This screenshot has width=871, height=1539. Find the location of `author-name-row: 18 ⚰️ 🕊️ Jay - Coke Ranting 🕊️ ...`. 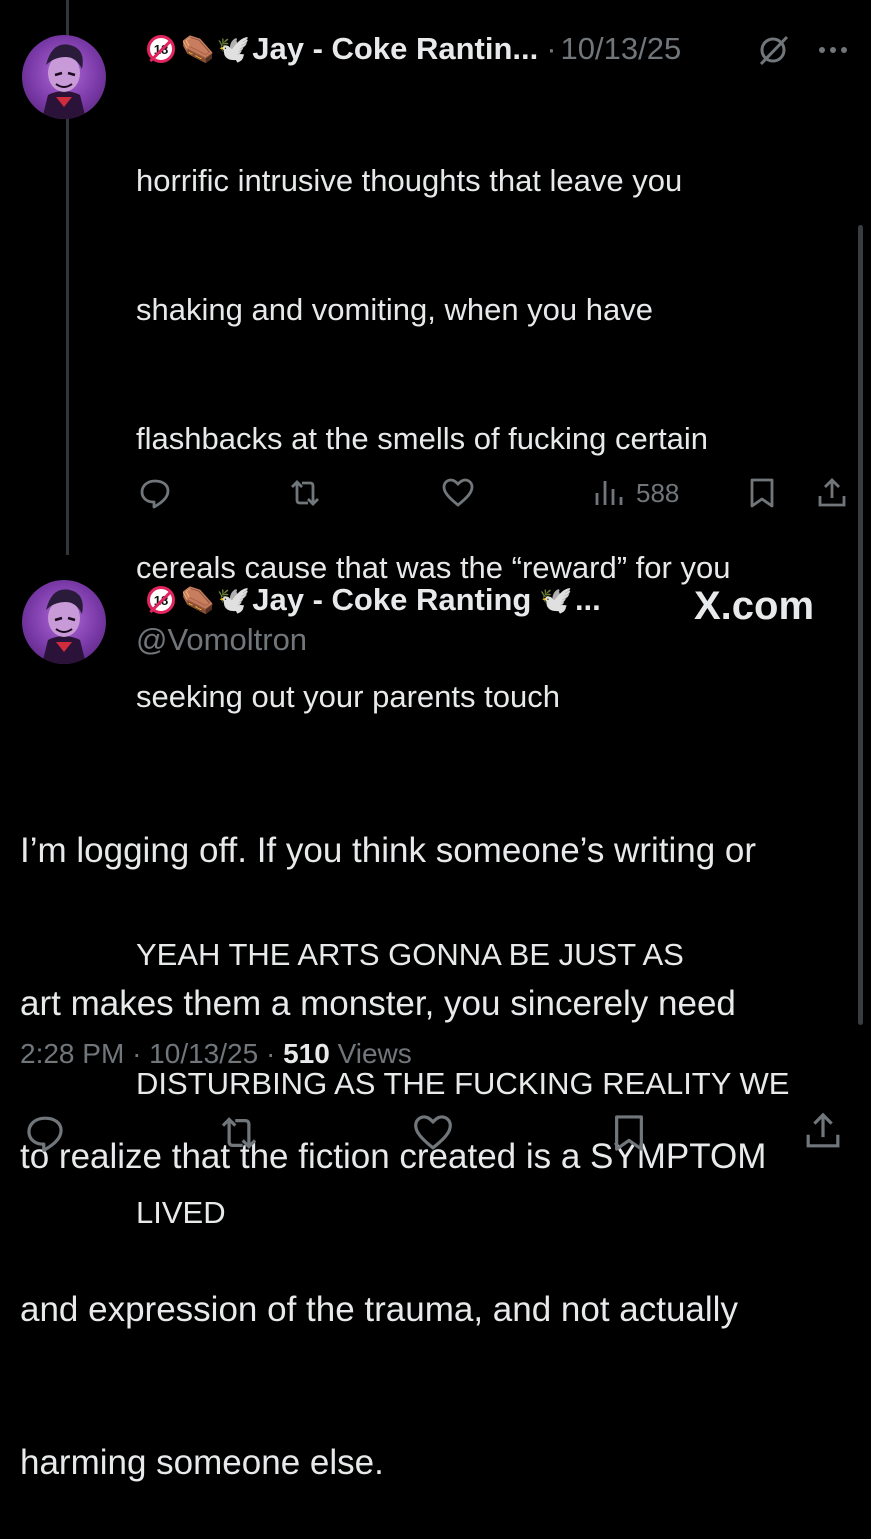

author-name-row: 18 ⚰️ 🕊️ Jay - Coke Ranting 🕊️ ... is located at coordinates (374, 600).